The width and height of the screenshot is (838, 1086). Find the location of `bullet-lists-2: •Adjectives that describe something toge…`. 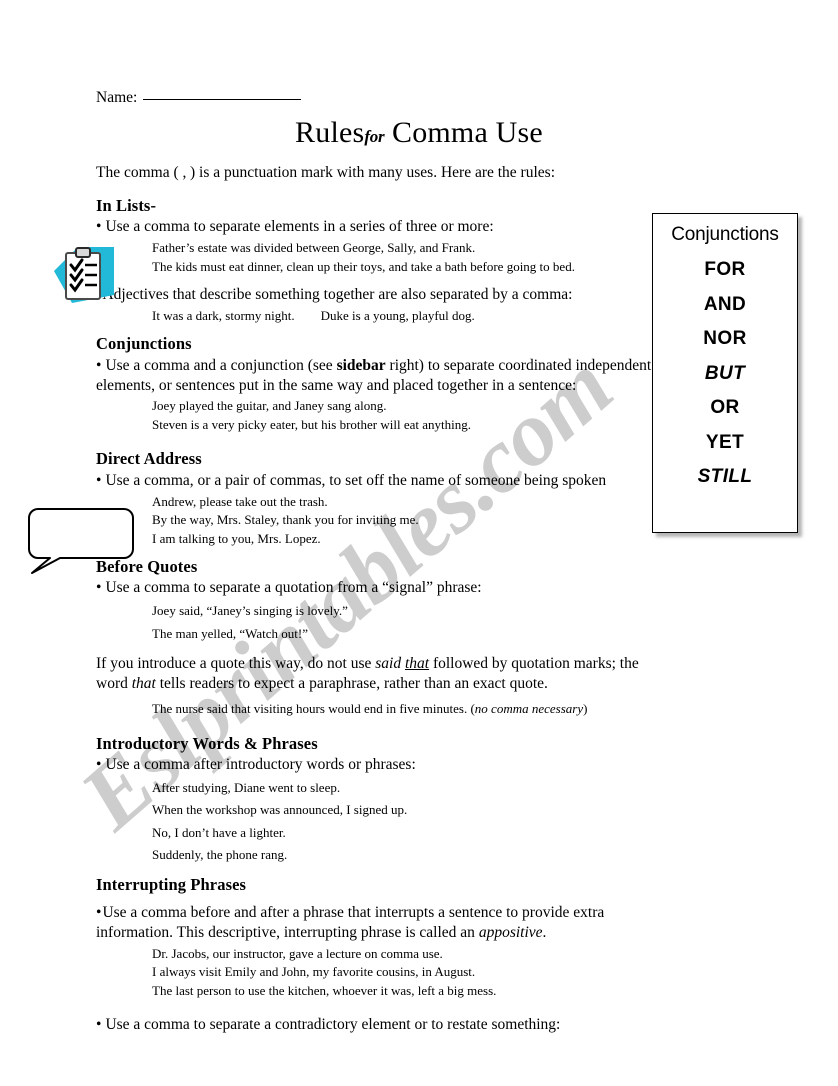

bullet-lists-2: •Adjectives that describe something toge… is located at coordinates (376, 295).